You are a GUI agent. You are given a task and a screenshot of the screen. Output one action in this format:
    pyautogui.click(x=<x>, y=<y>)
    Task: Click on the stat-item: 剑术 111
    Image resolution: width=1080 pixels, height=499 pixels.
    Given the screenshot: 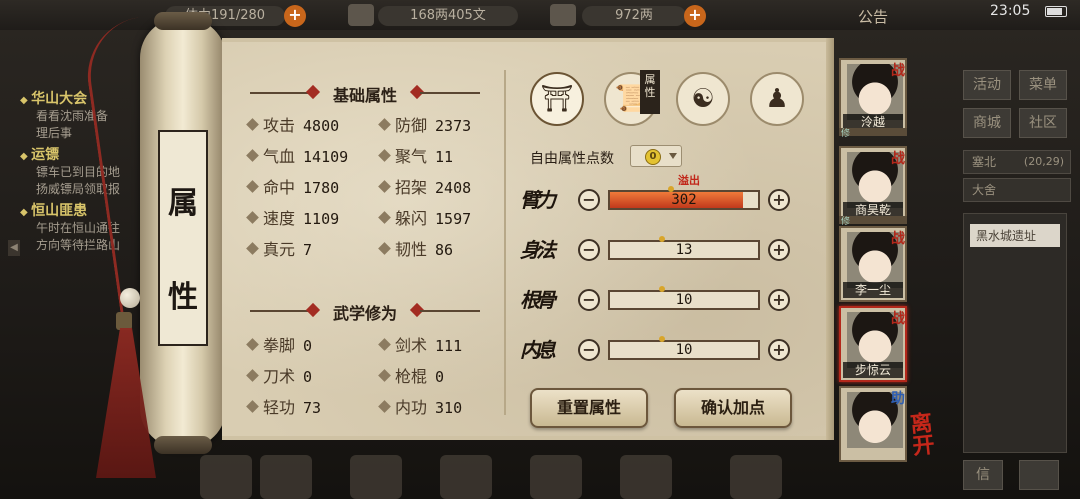 What is the action you would take?
    pyautogui.click(x=420, y=344)
    